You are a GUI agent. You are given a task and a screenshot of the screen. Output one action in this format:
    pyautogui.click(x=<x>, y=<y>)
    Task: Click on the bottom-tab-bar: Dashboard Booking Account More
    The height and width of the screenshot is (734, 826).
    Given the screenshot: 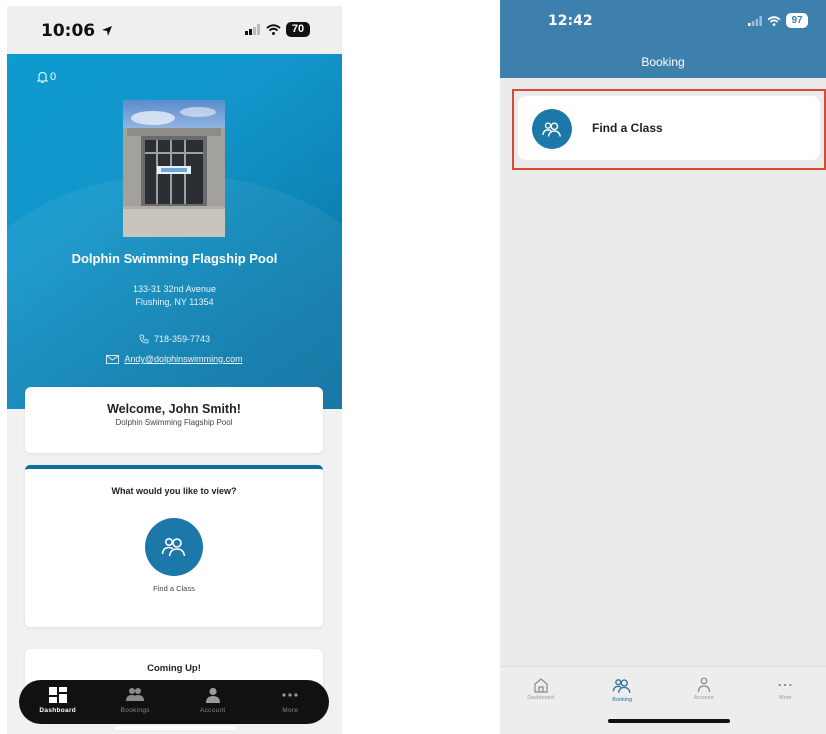 What is the action you would take?
    pyautogui.click(x=663, y=700)
    